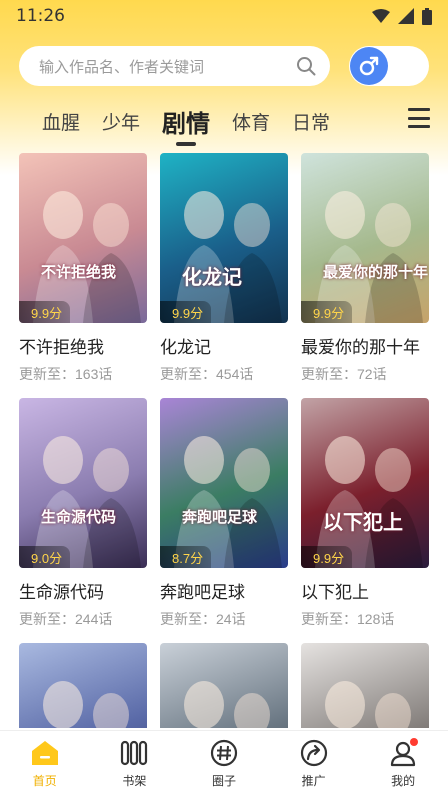 The image size is (448, 796). What do you see at coordinates (365, 345) in the screenshot?
I see `comic-title: 最爱你的那十年` at bounding box center [365, 345].